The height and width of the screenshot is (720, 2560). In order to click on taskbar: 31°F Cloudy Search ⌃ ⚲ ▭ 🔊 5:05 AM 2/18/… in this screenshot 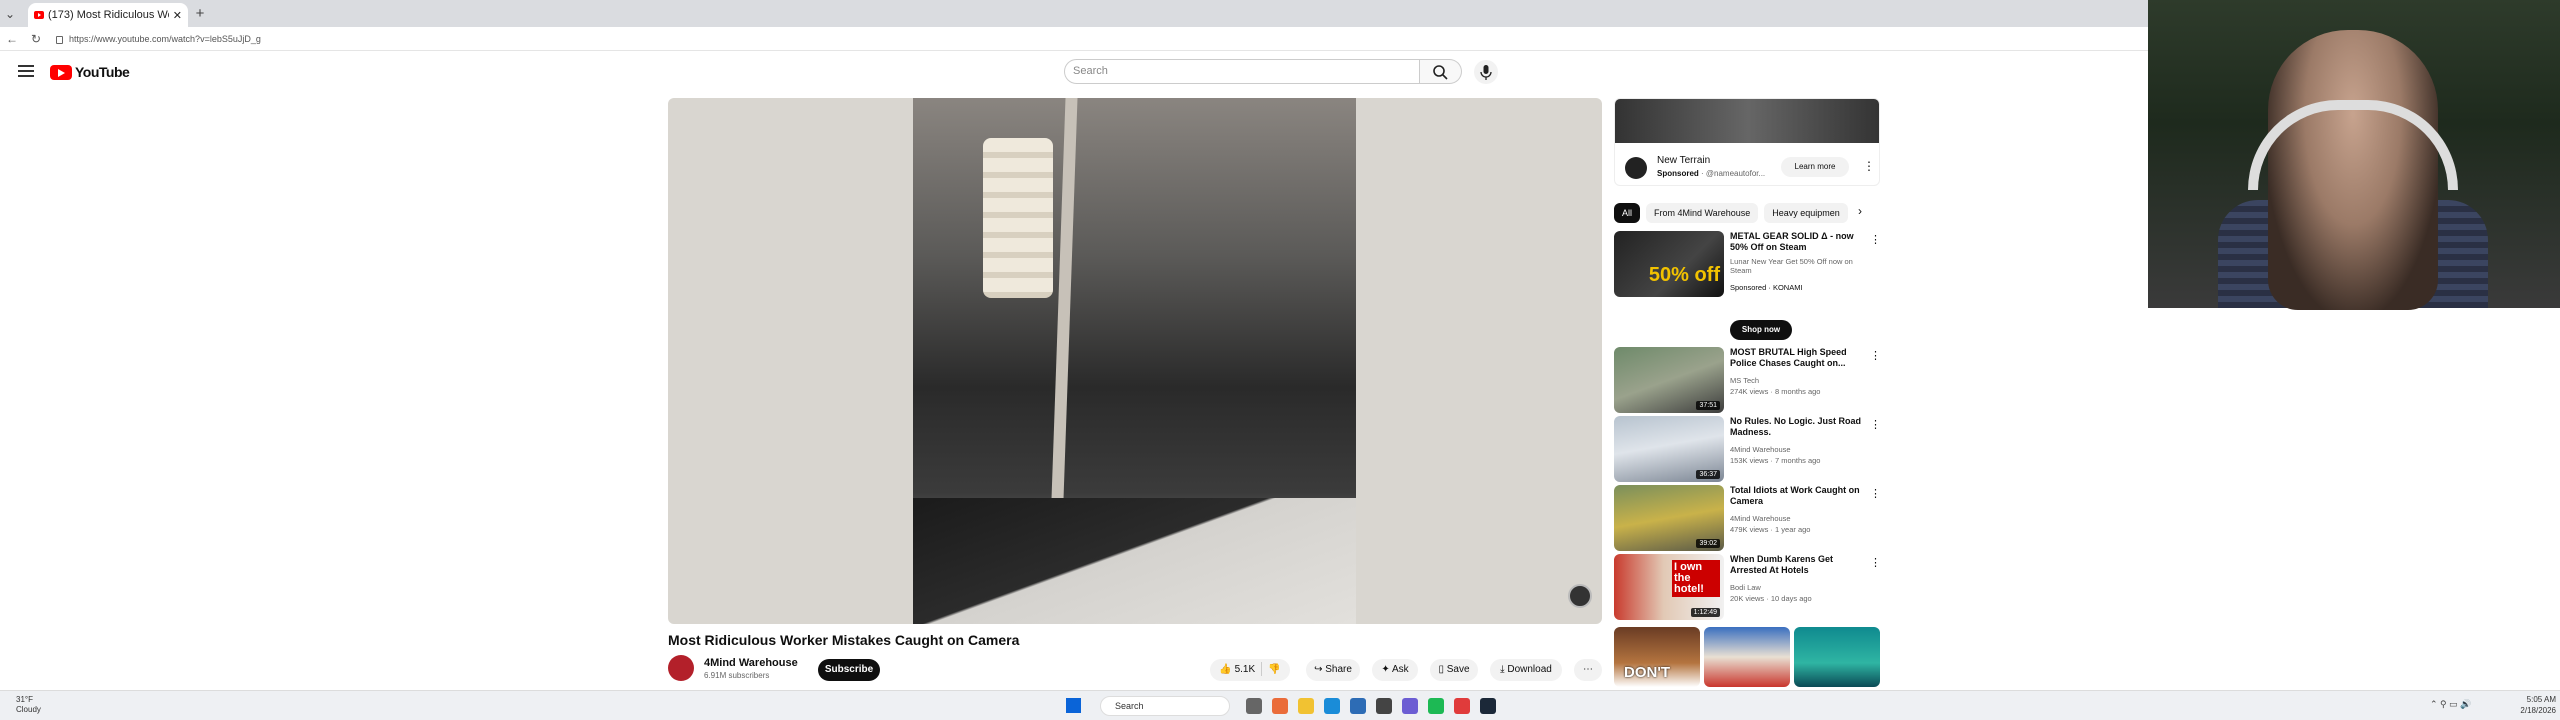, I will do `click(1280, 705)`.